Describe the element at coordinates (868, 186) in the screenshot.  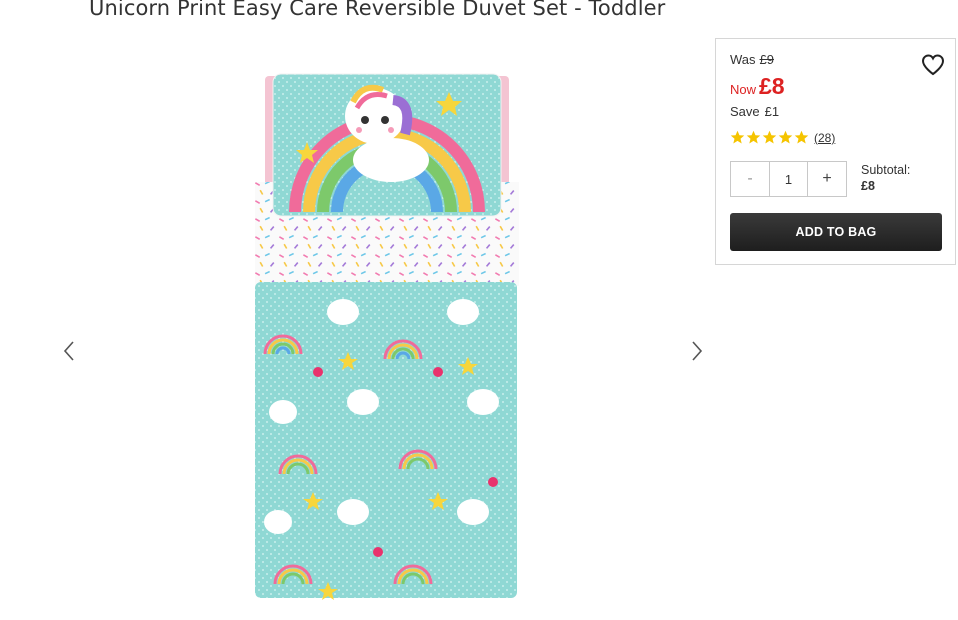
I see `subtotal-value: £8` at that location.